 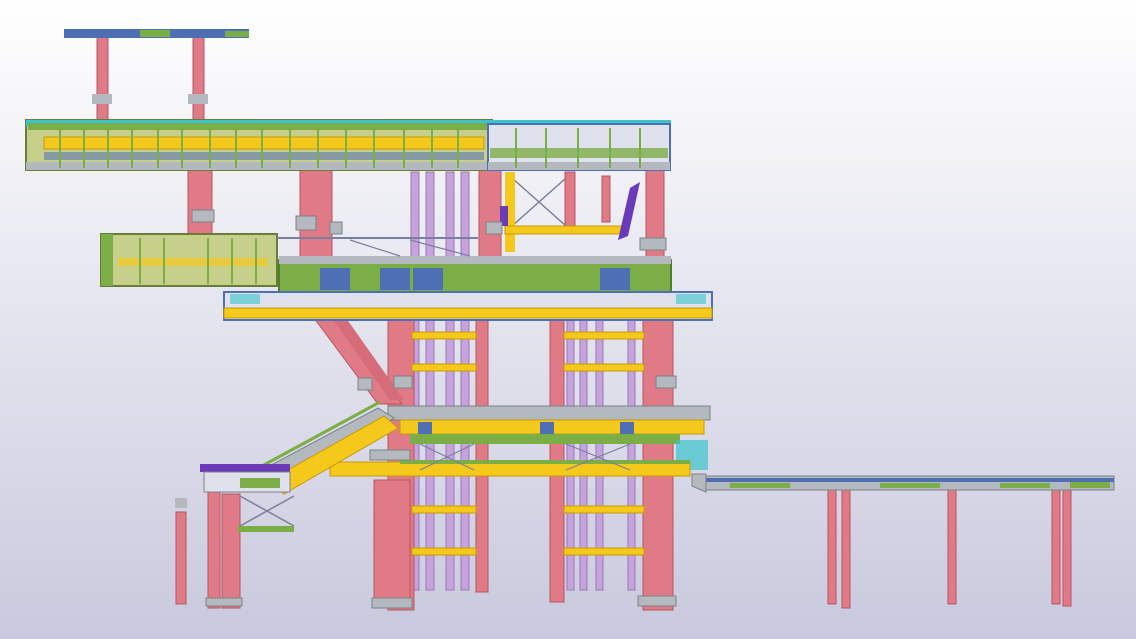 What do you see at coordinates (348, 145) in the screenshot?
I see `upper-deck` at bounding box center [348, 145].